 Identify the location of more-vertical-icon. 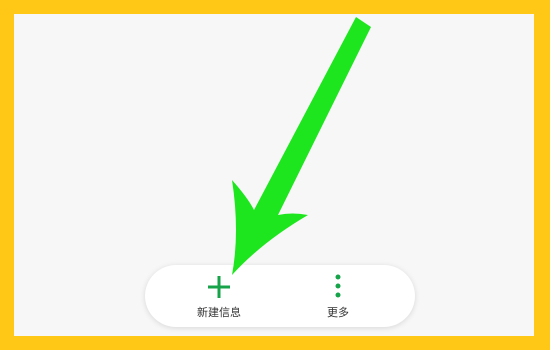
(338, 287).